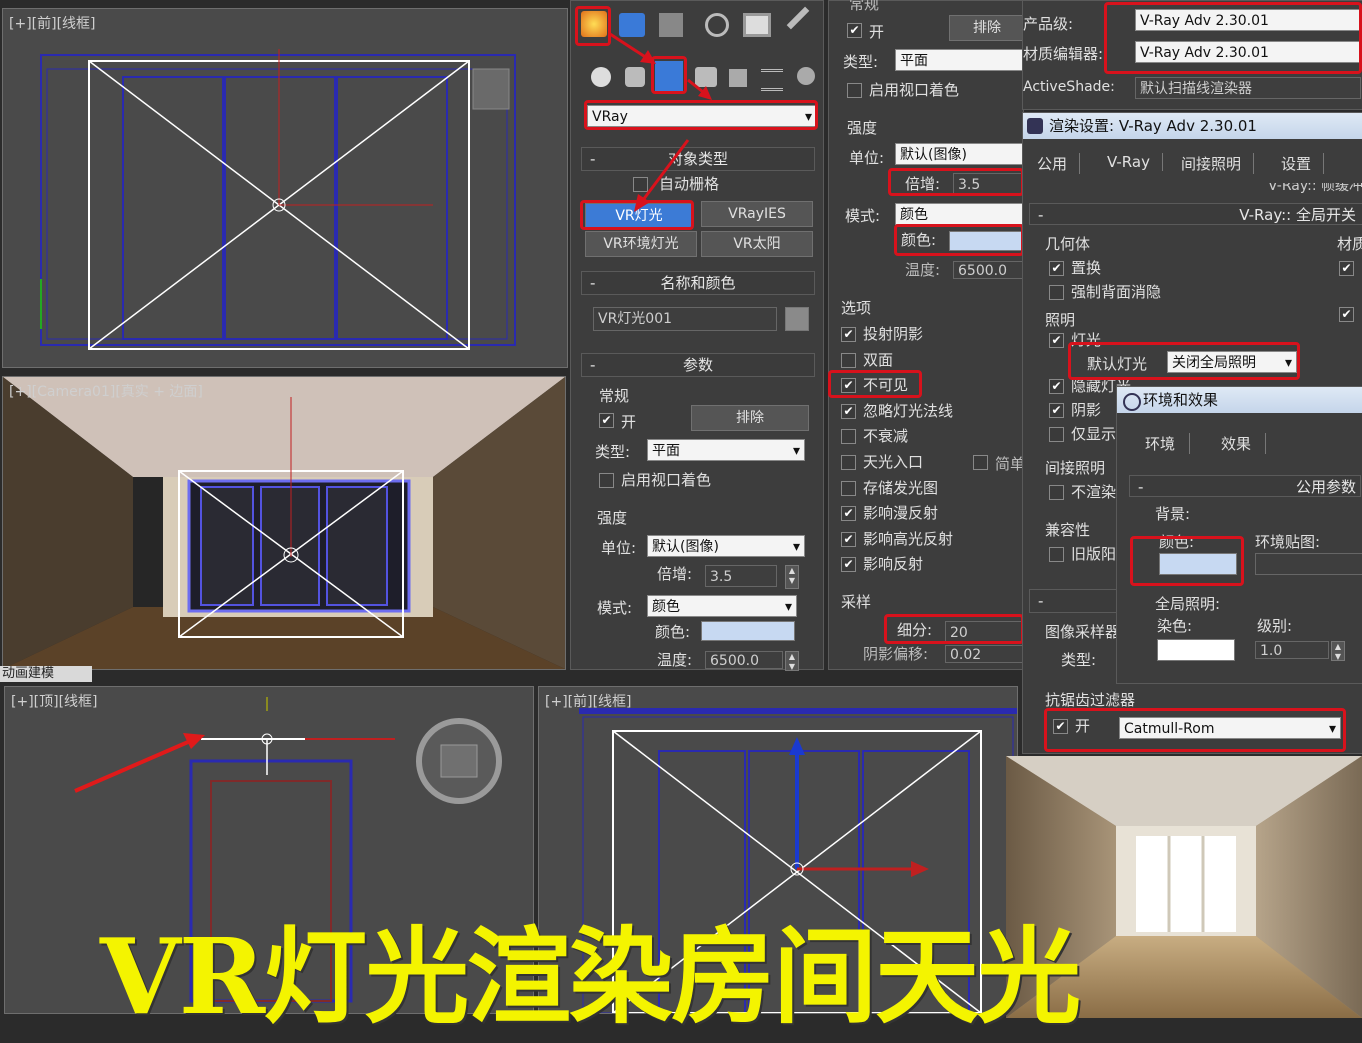  I want to click on activeshade-label: ActiveShade:, so click(1069, 87).